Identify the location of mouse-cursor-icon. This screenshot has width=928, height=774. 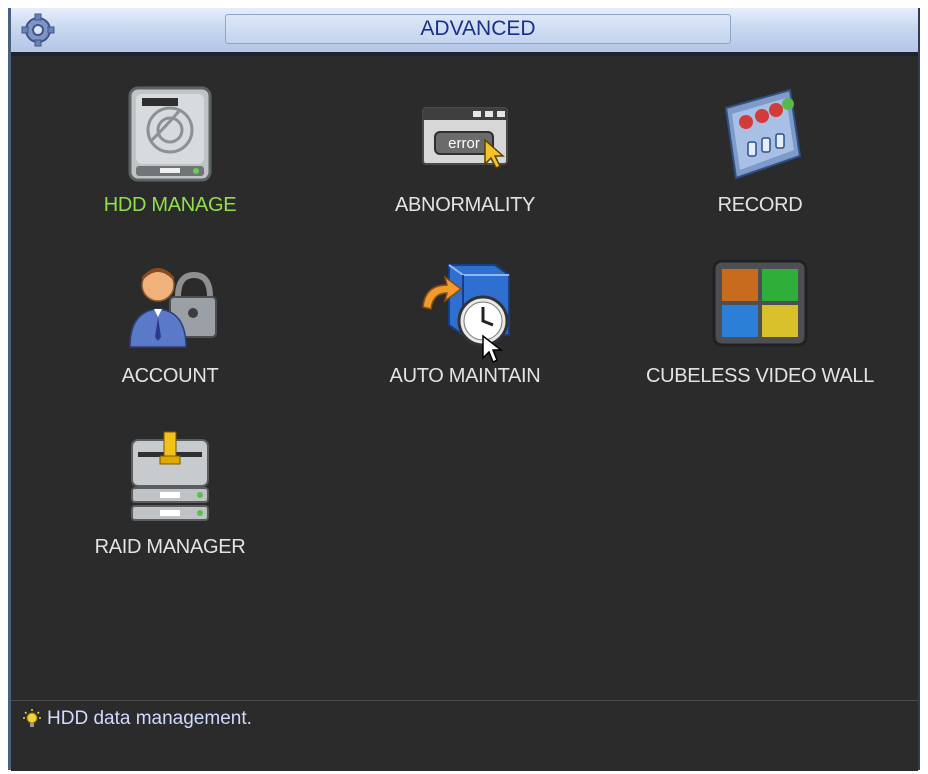
(492, 349).